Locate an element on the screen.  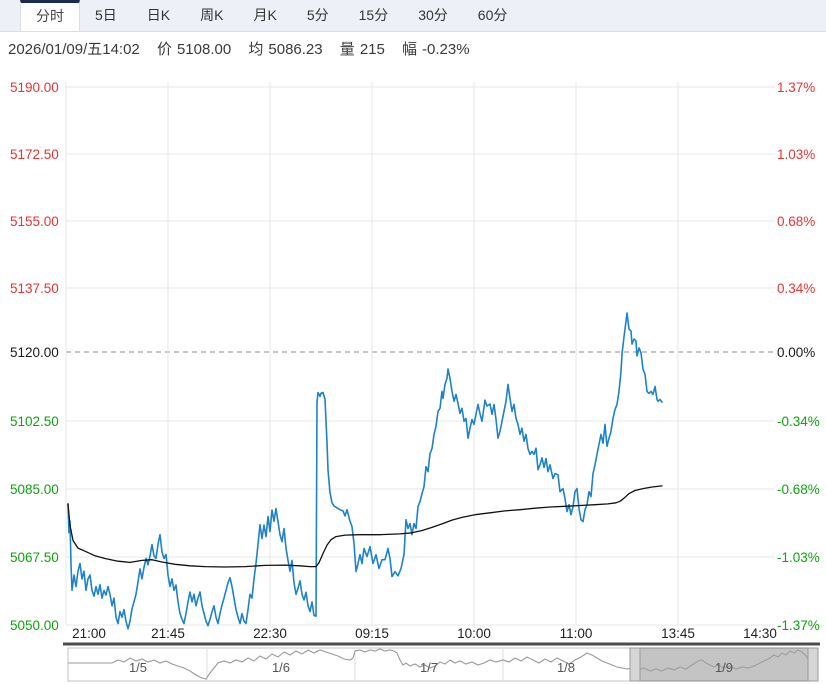
tab-60min: 60分 is located at coordinates (493, 15).